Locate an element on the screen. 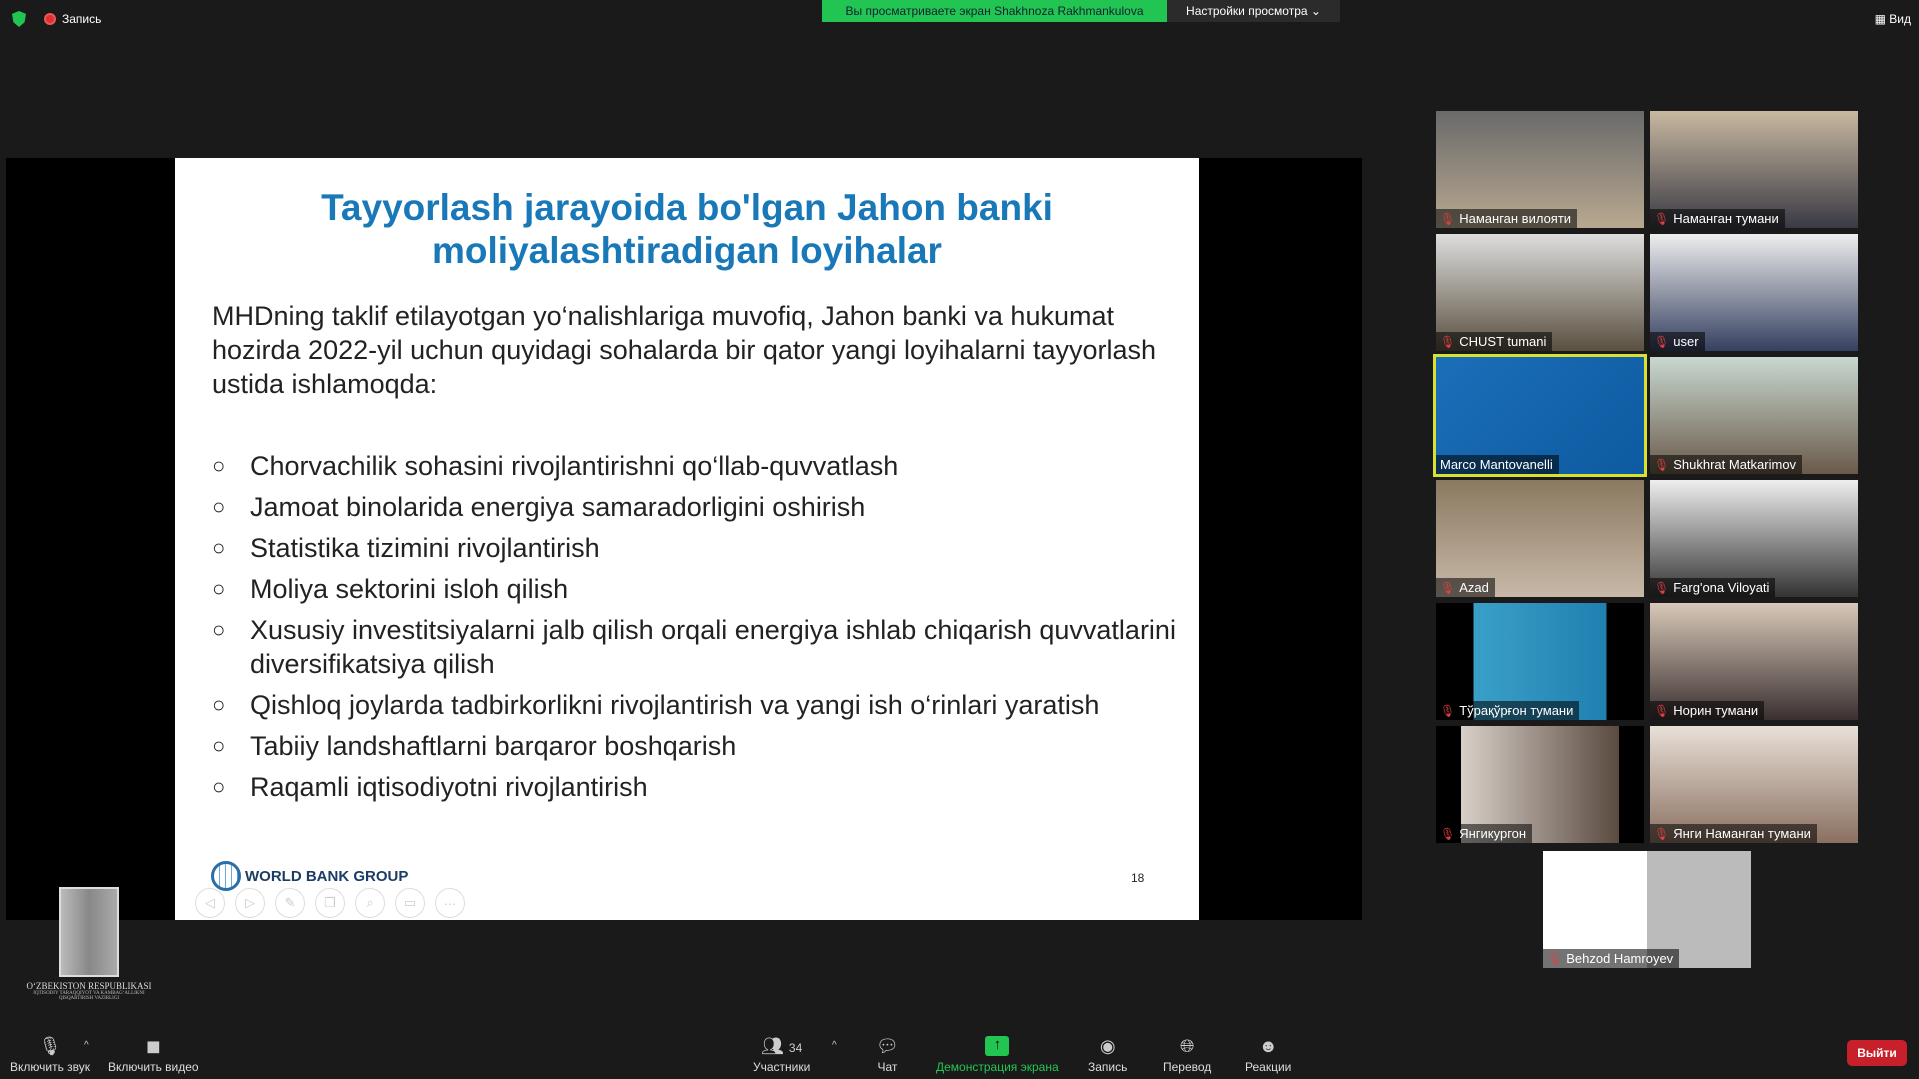  translate-label: Перевод is located at coordinates (1187, 1067).